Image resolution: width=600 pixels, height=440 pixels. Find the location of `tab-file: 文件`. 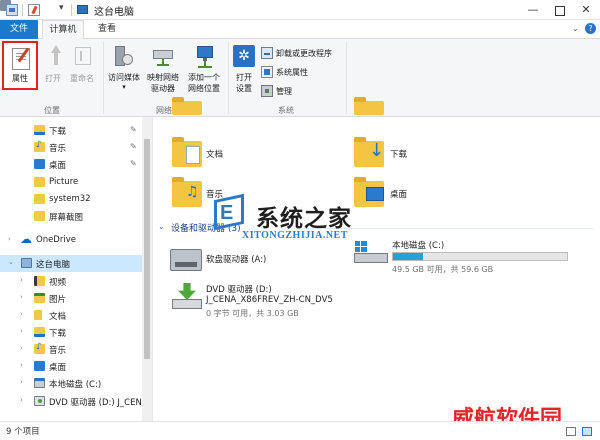

tab-file: 文件 is located at coordinates (19, 29).